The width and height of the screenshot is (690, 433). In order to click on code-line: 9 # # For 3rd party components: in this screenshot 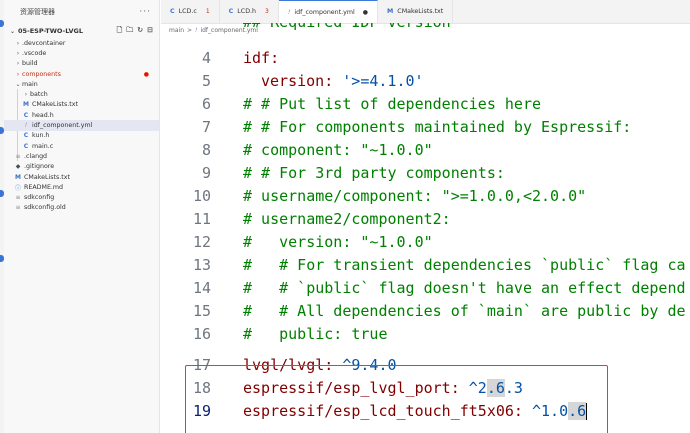, I will do `click(425, 172)`.